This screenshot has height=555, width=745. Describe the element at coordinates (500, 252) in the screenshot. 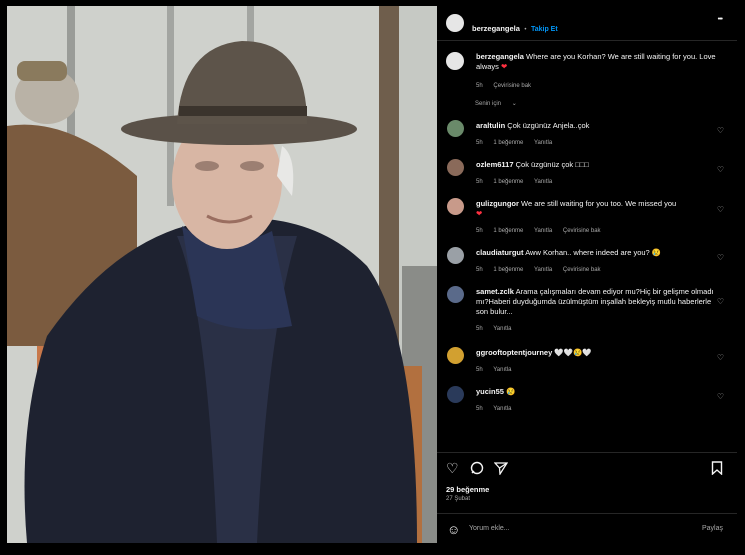

I see `comment-author: claudiaturgut` at that location.